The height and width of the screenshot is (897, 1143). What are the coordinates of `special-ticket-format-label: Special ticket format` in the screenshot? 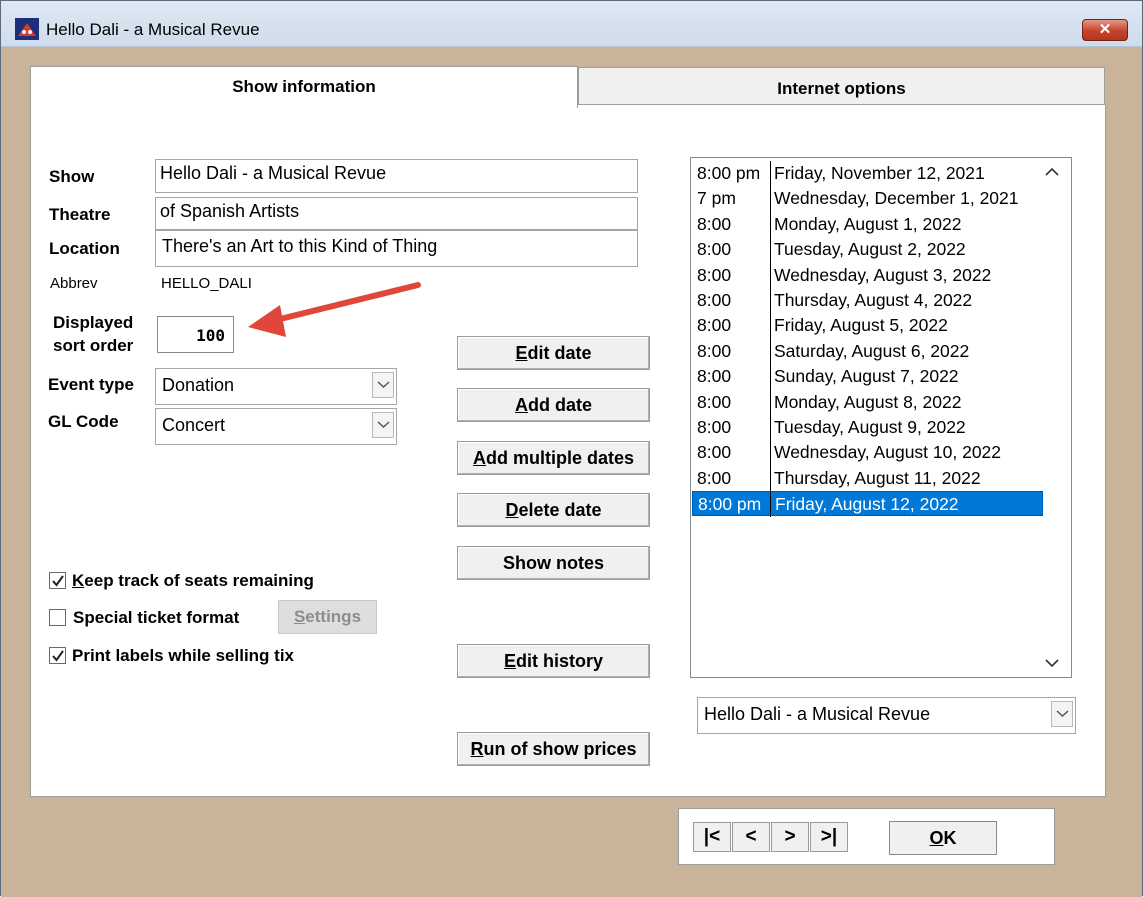 It's located at (156, 618).